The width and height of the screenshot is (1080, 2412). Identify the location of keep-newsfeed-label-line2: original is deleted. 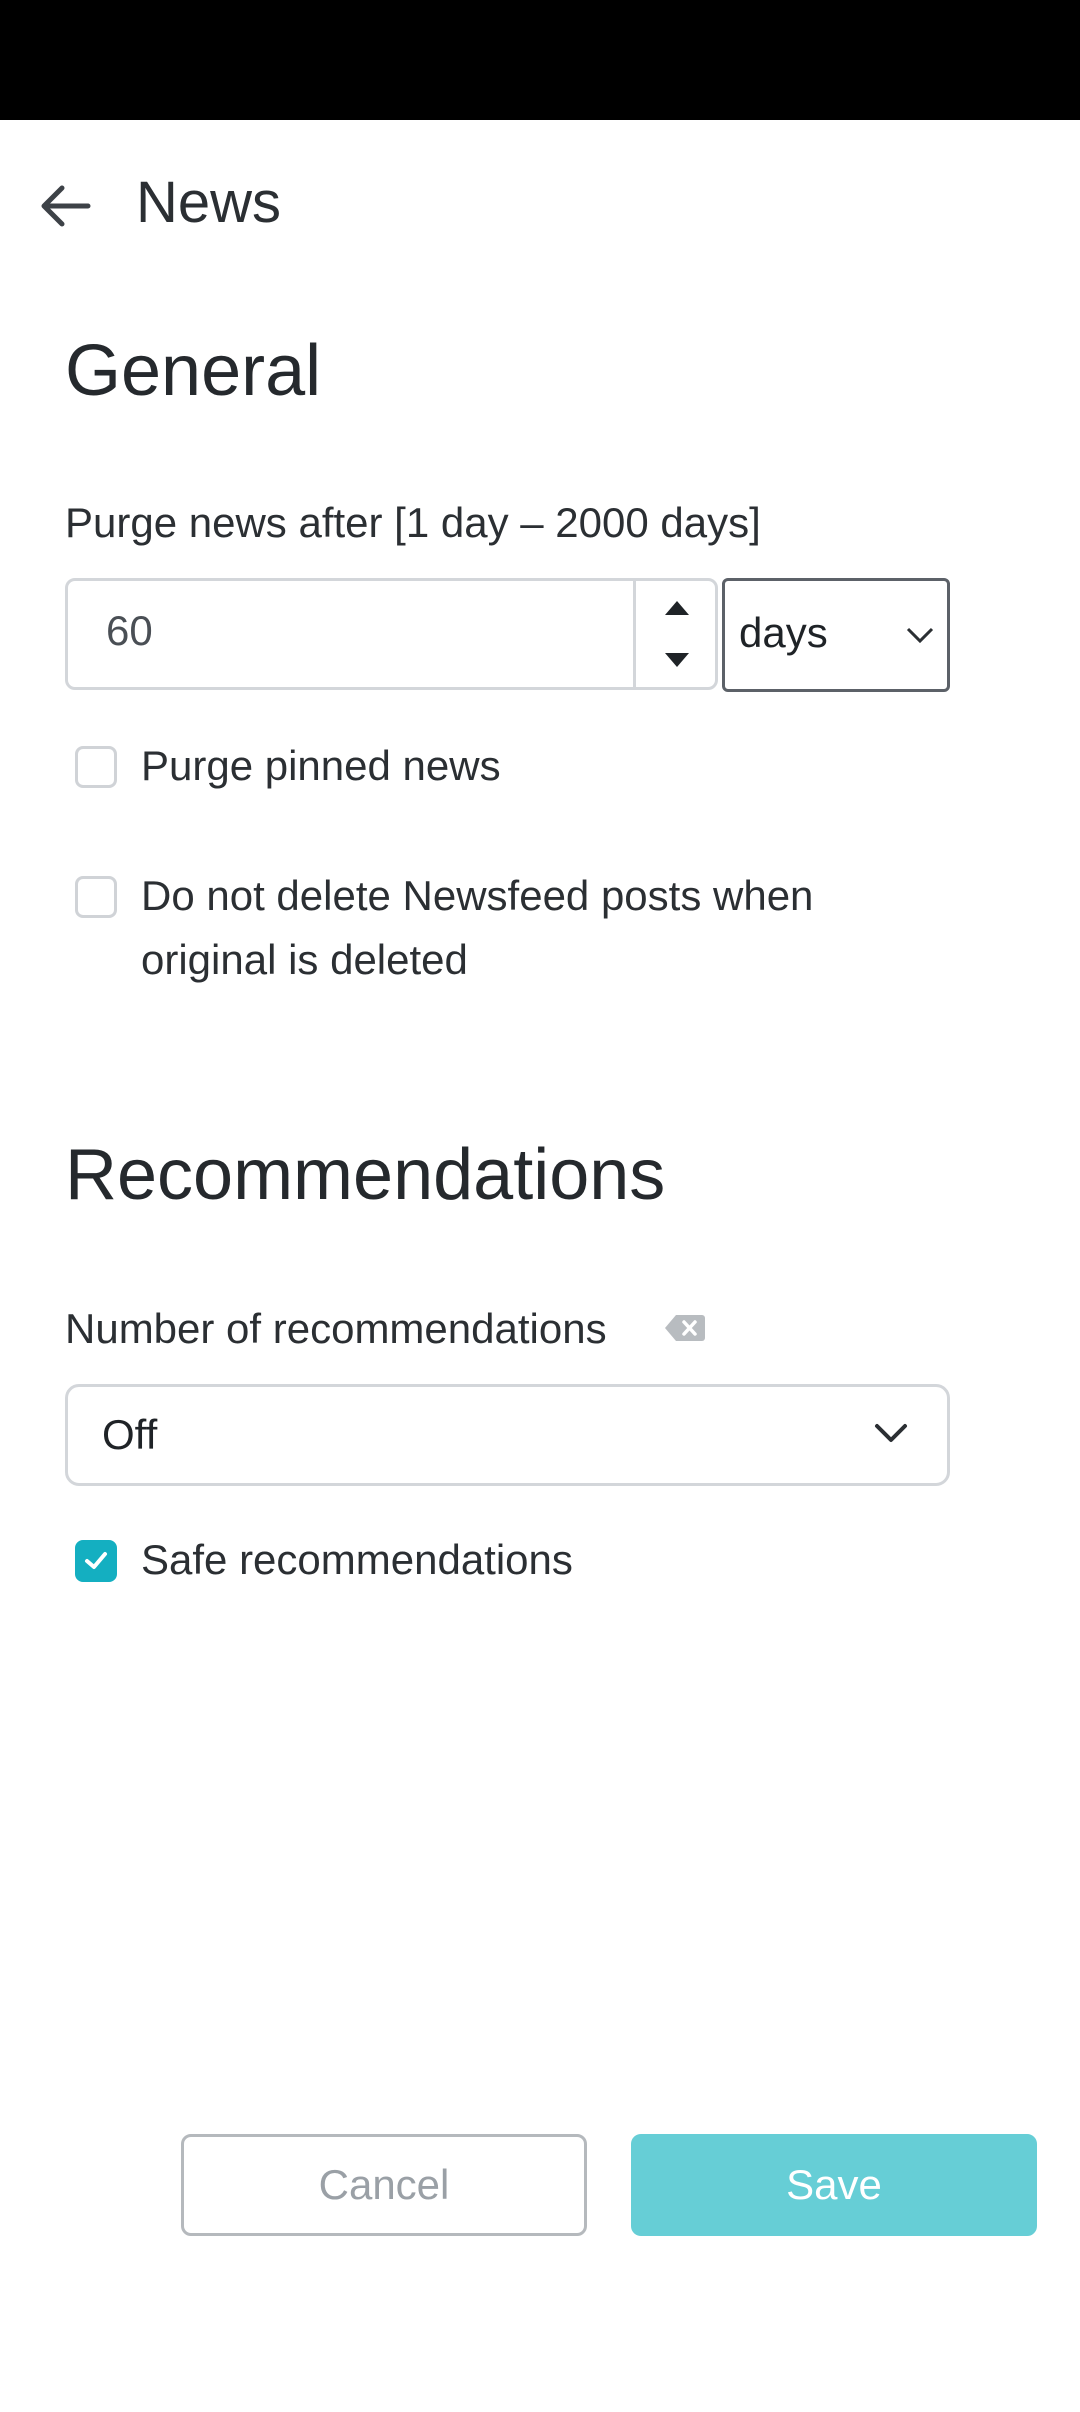
(304, 959).